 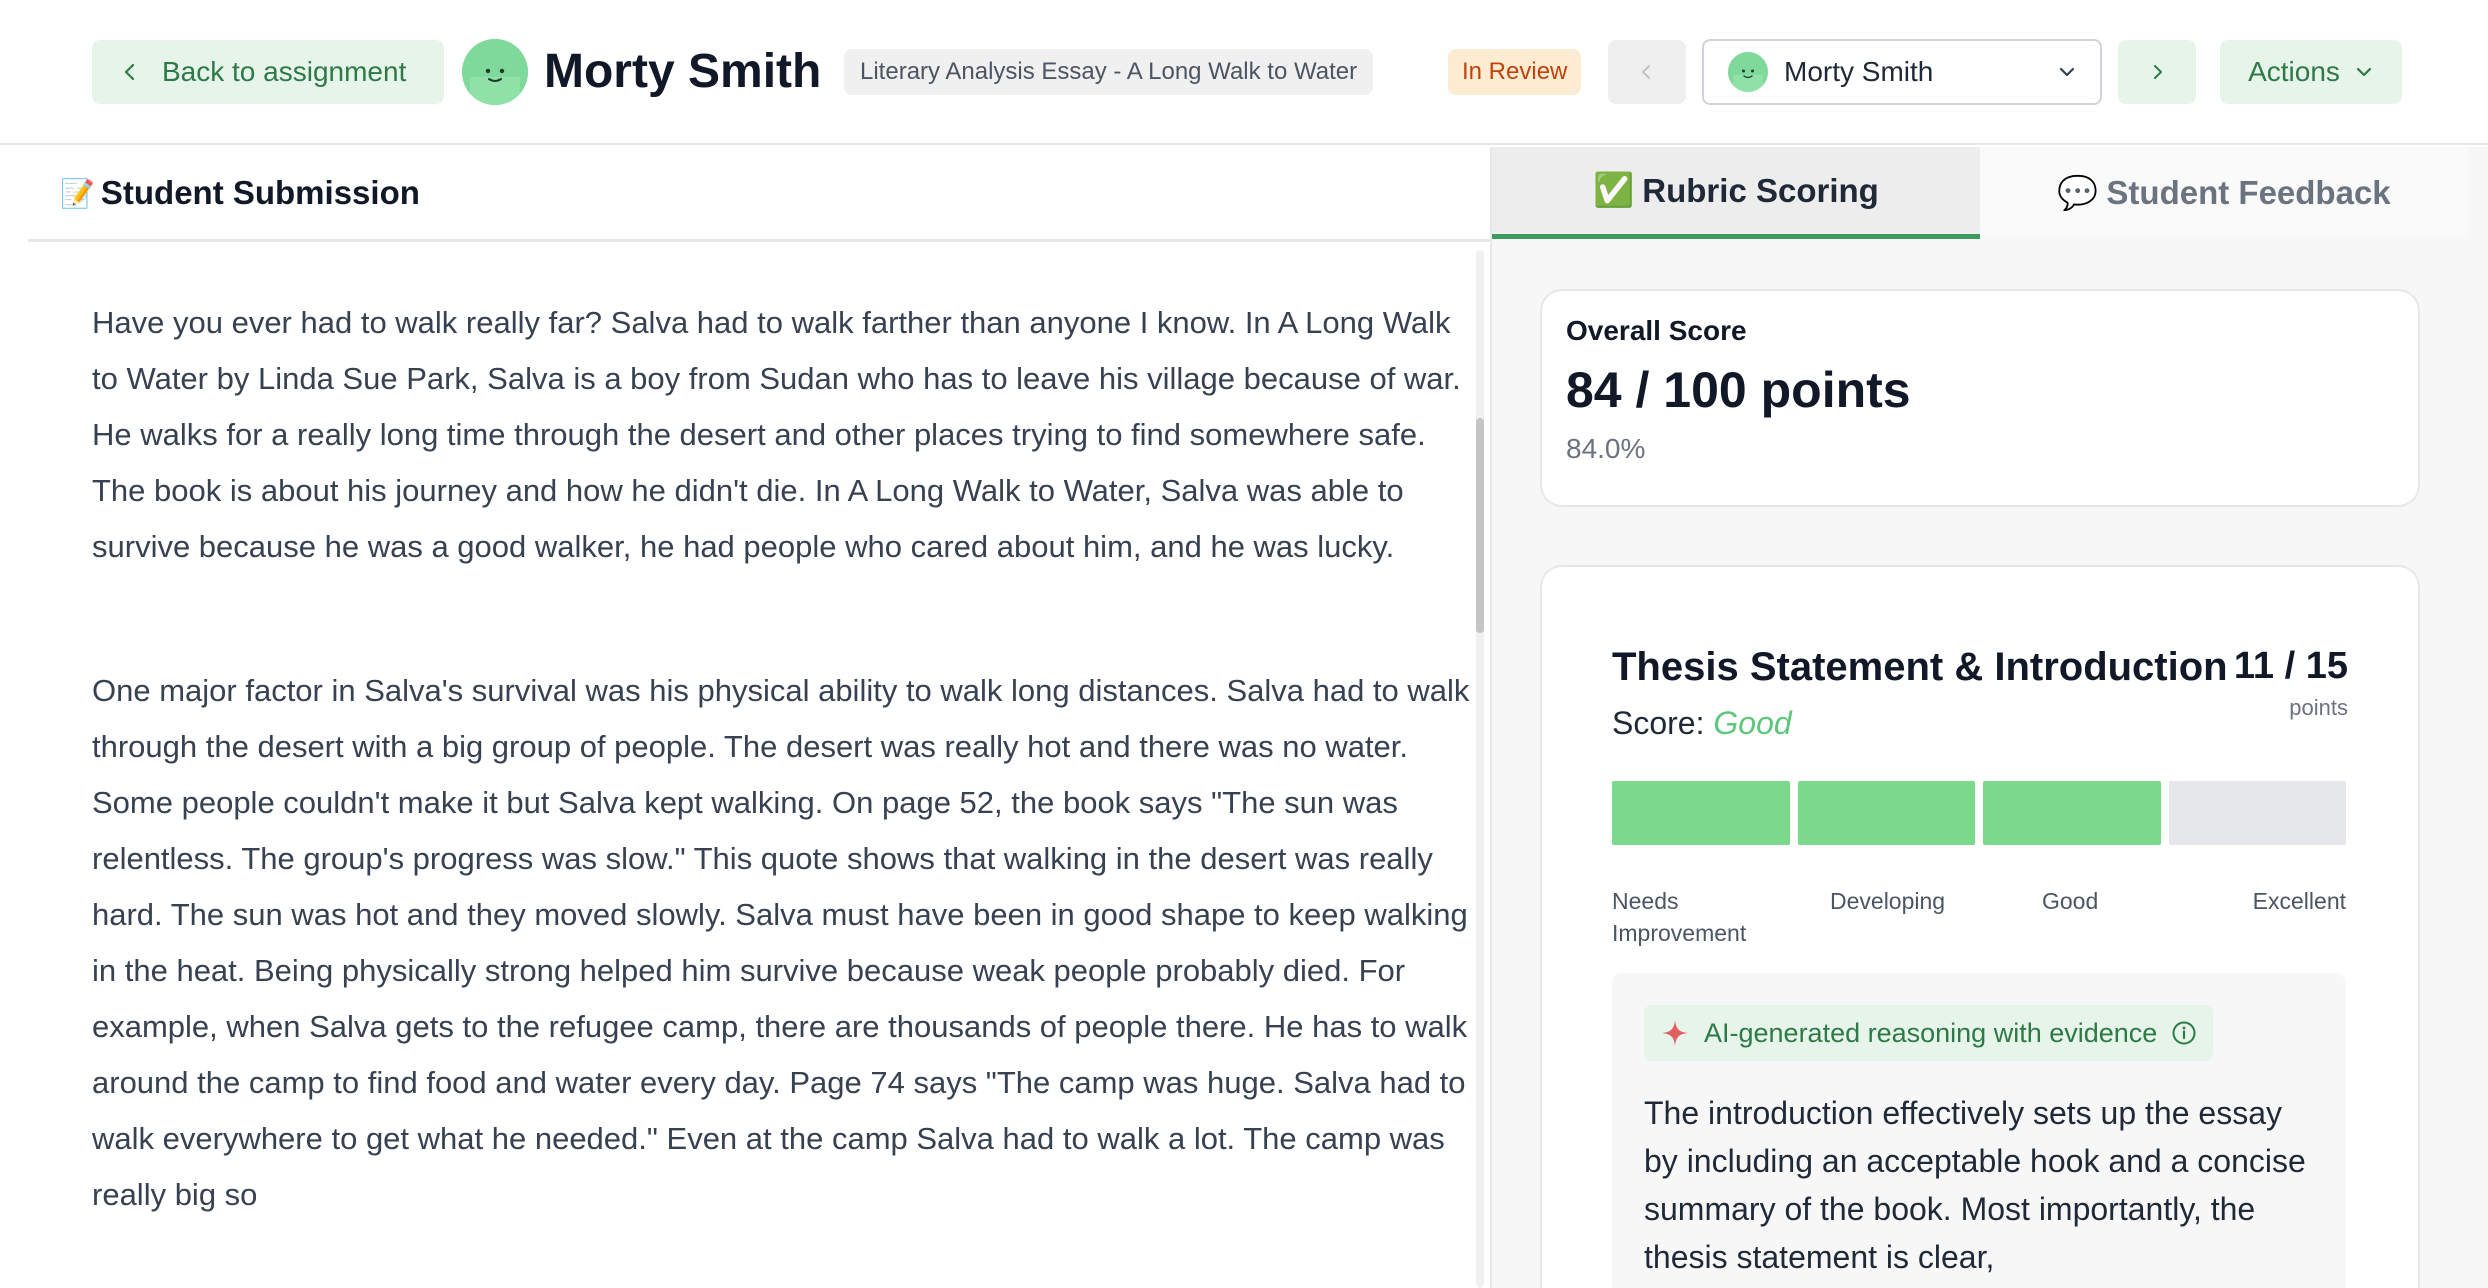 I want to click on tab-label: Rubric Scoring, so click(x=1760, y=190).